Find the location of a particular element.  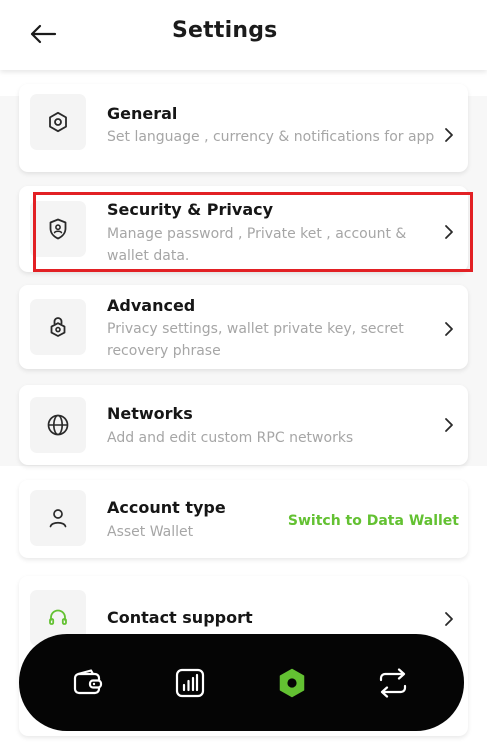

nav-stats-button is located at coordinates (190, 683).